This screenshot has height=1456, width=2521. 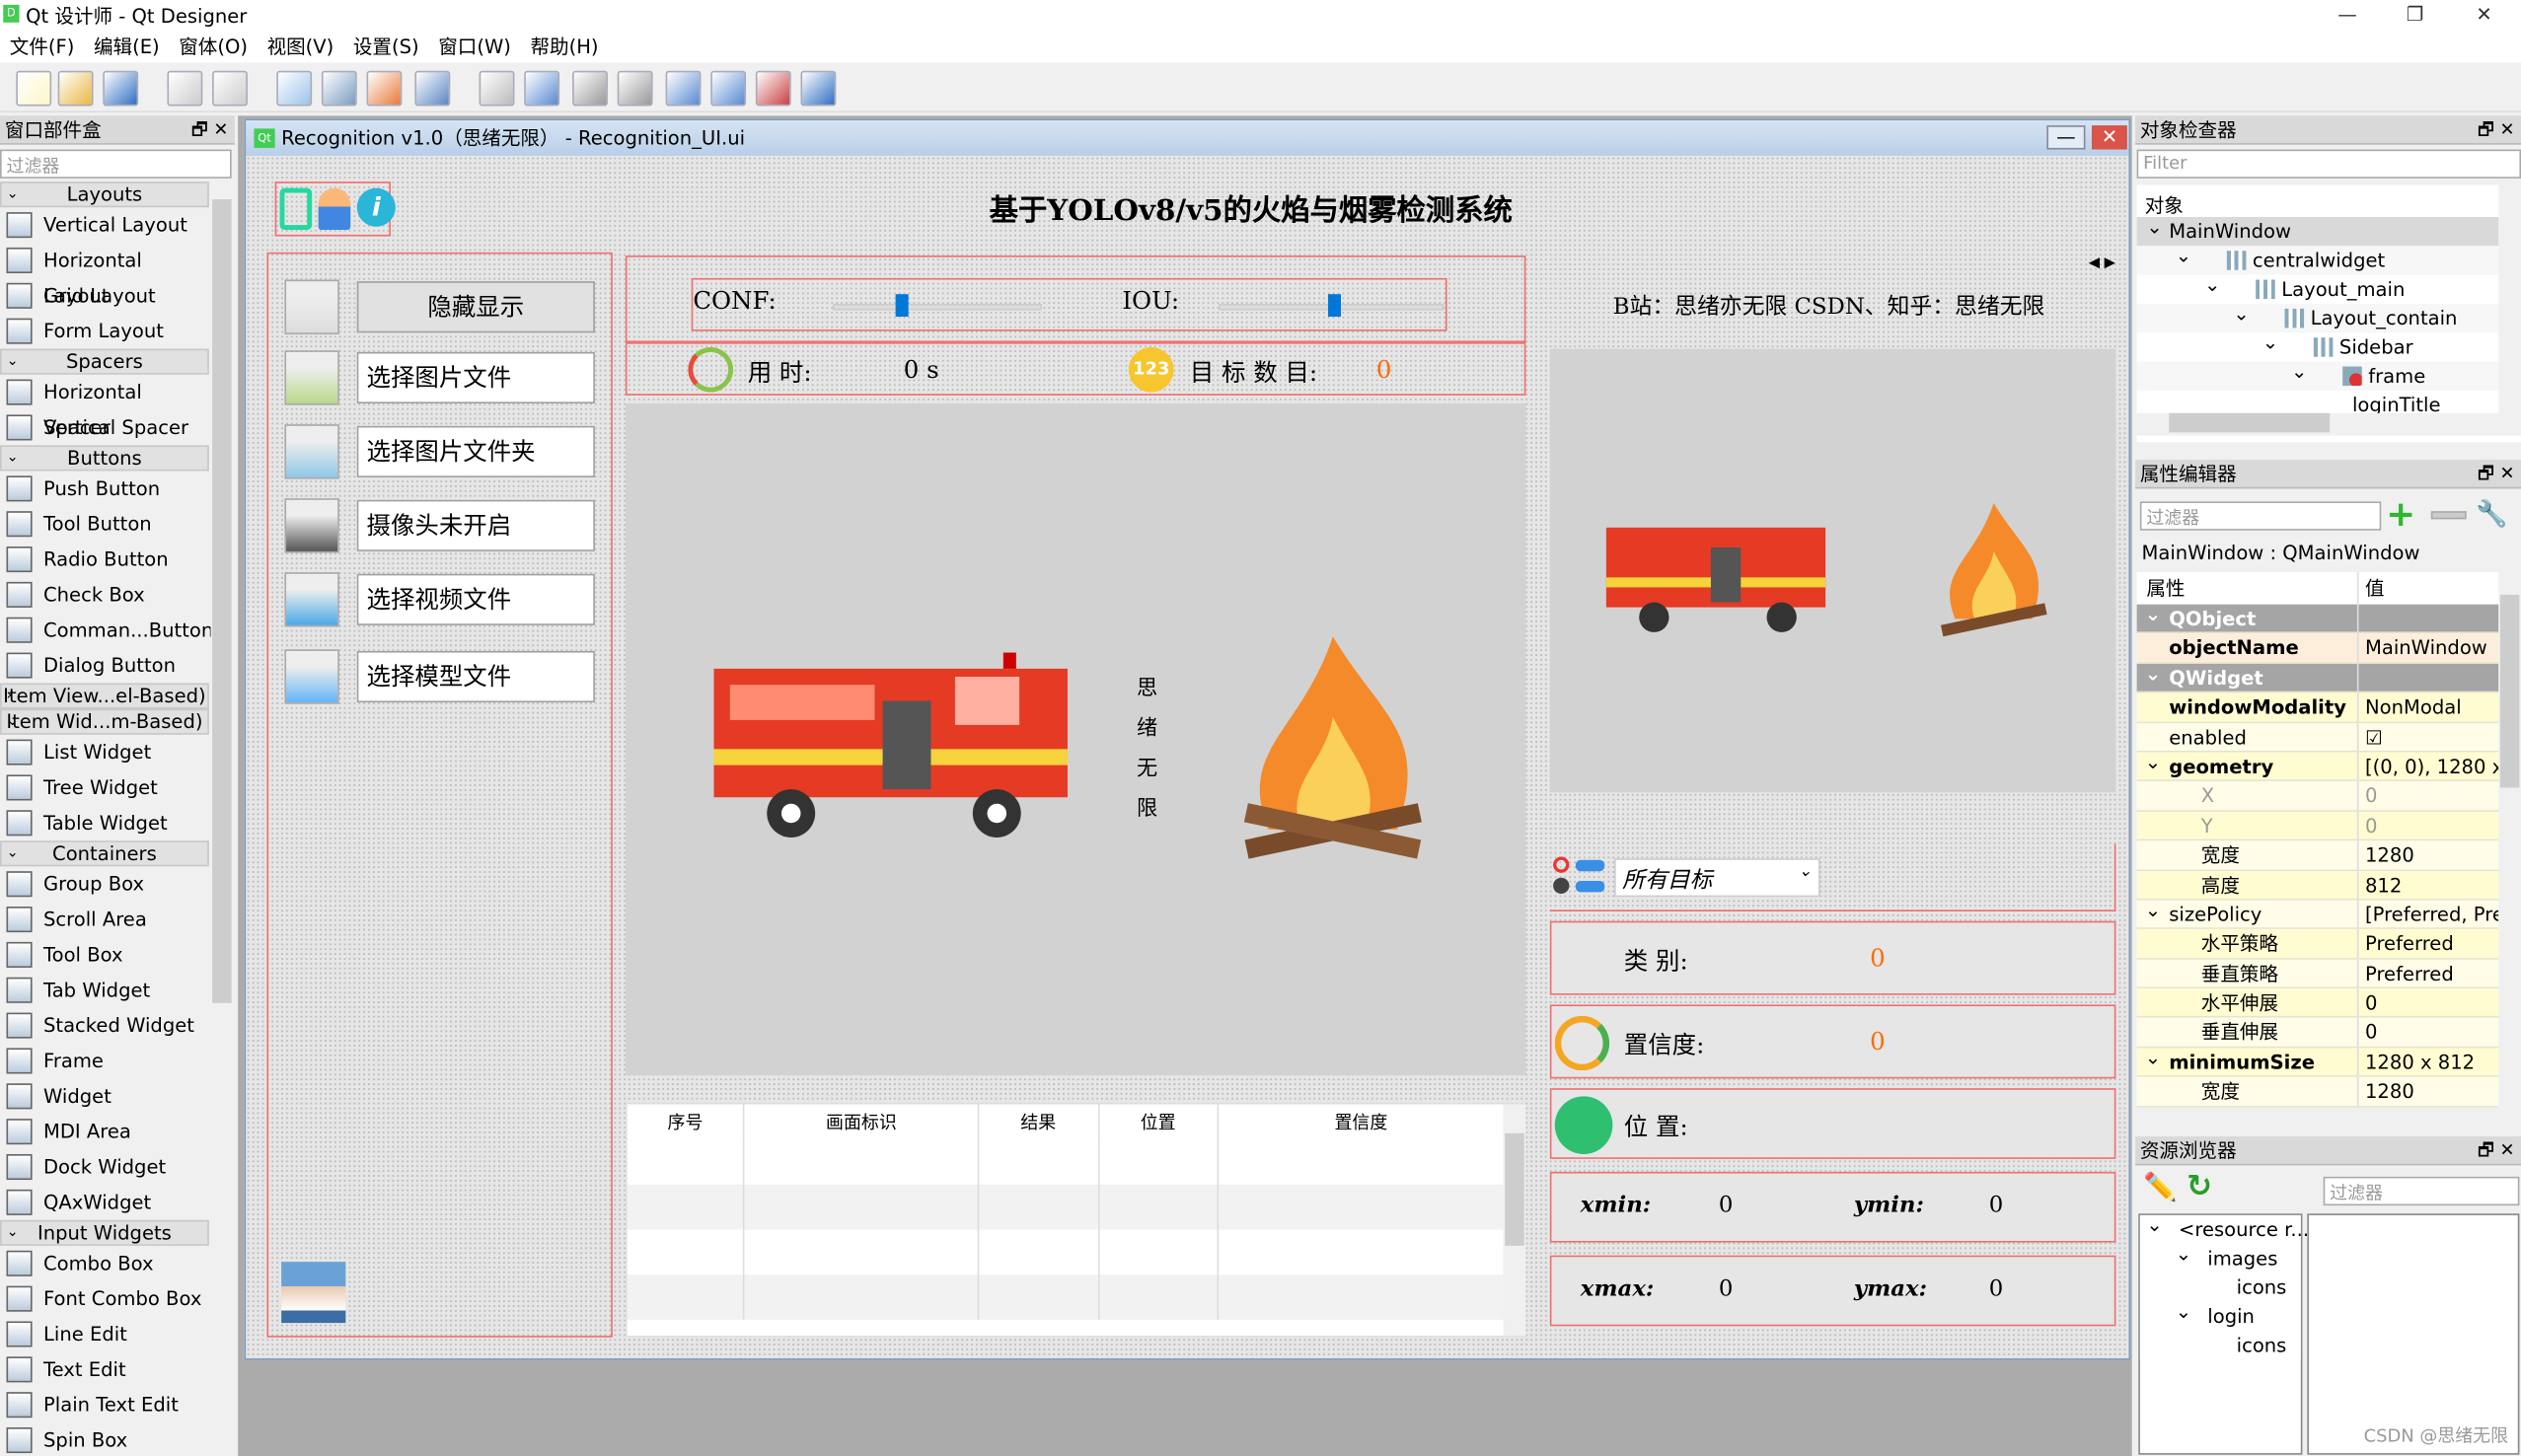 I want to click on property-vscroll, so click(x=2509, y=837).